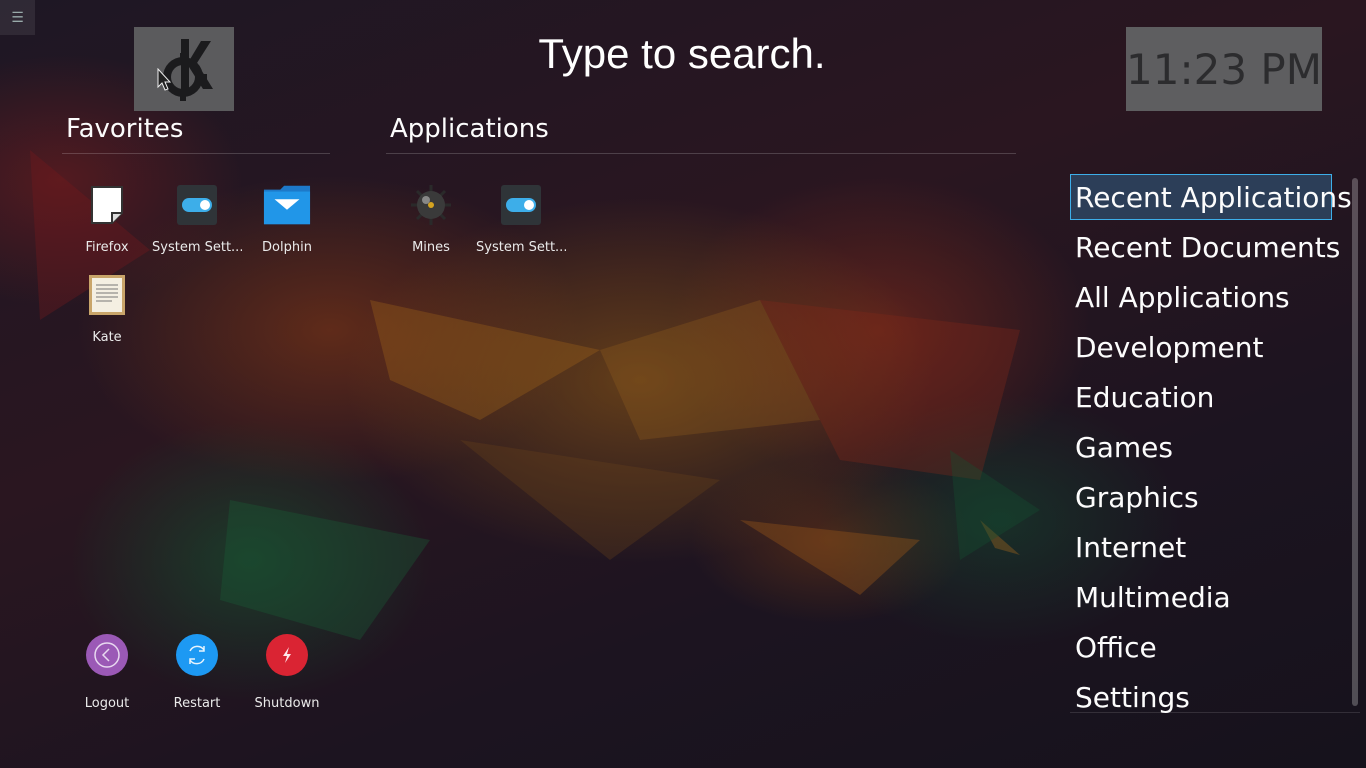 The image size is (1366, 768). I want to click on category-graphics: Graphics, so click(1201, 497).